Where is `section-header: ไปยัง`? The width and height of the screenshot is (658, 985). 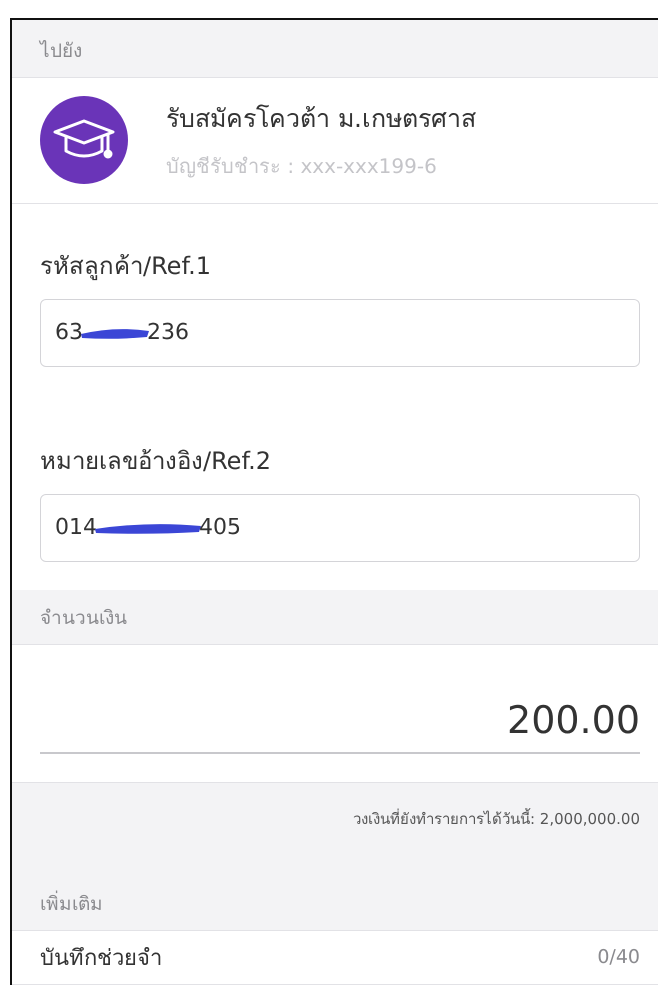
section-header: ไปยัง is located at coordinates (61, 51).